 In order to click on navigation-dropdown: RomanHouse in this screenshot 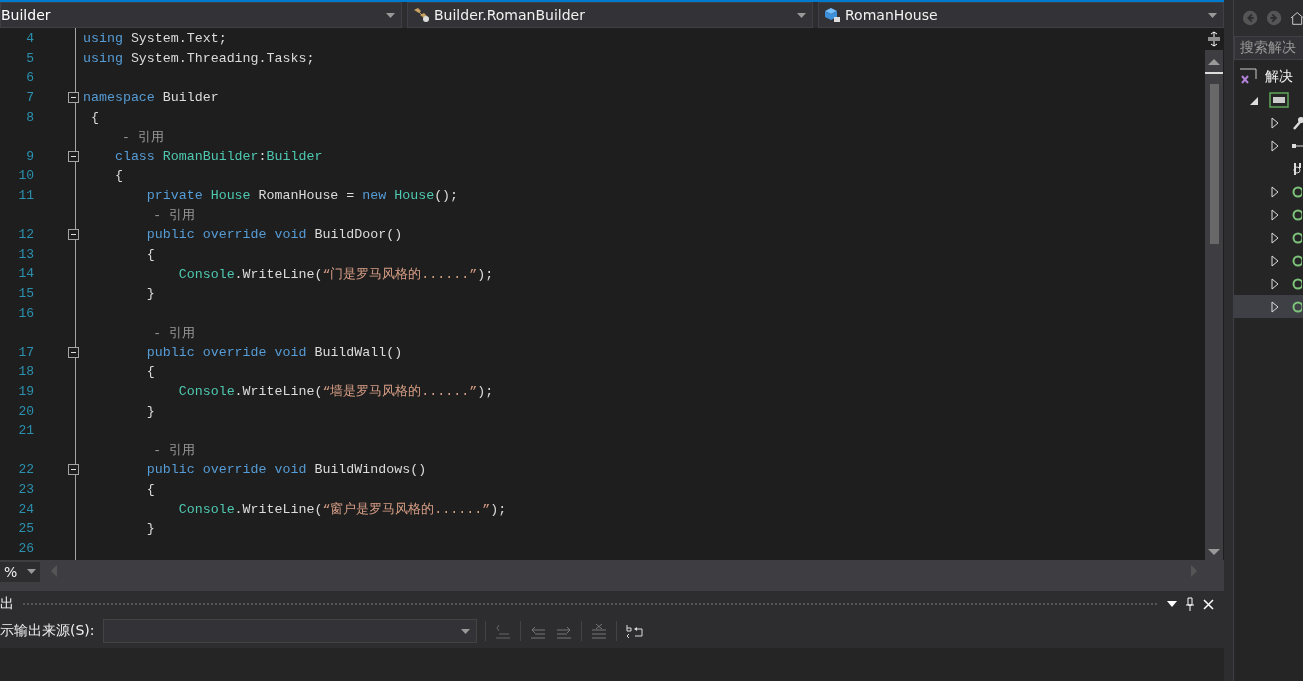, I will do `click(1021, 15)`.